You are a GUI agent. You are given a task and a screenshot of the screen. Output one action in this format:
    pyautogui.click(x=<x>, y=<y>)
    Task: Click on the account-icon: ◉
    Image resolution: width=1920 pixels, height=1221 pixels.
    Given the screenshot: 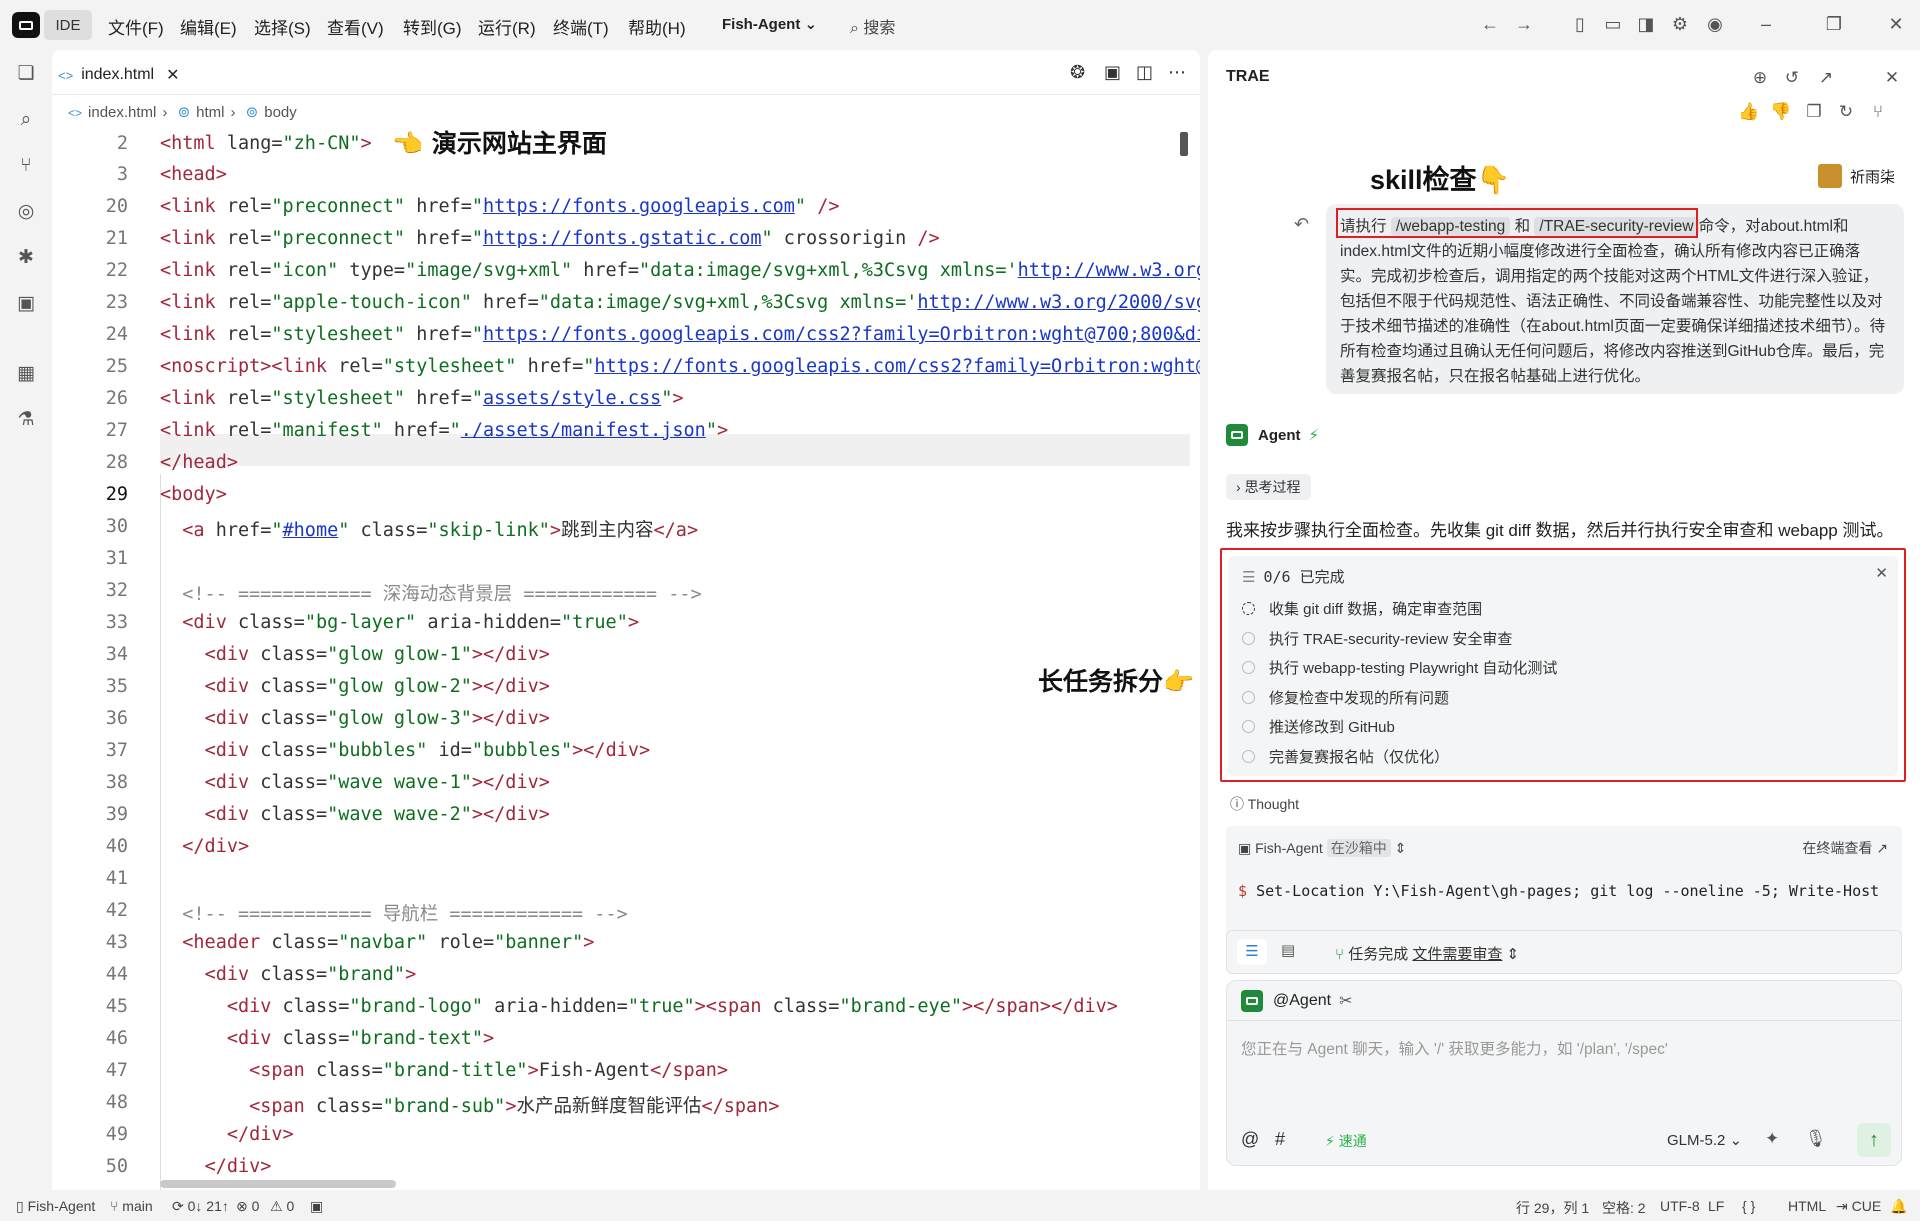 What is the action you would take?
    pyautogui.click(x=1715, y=24)
    